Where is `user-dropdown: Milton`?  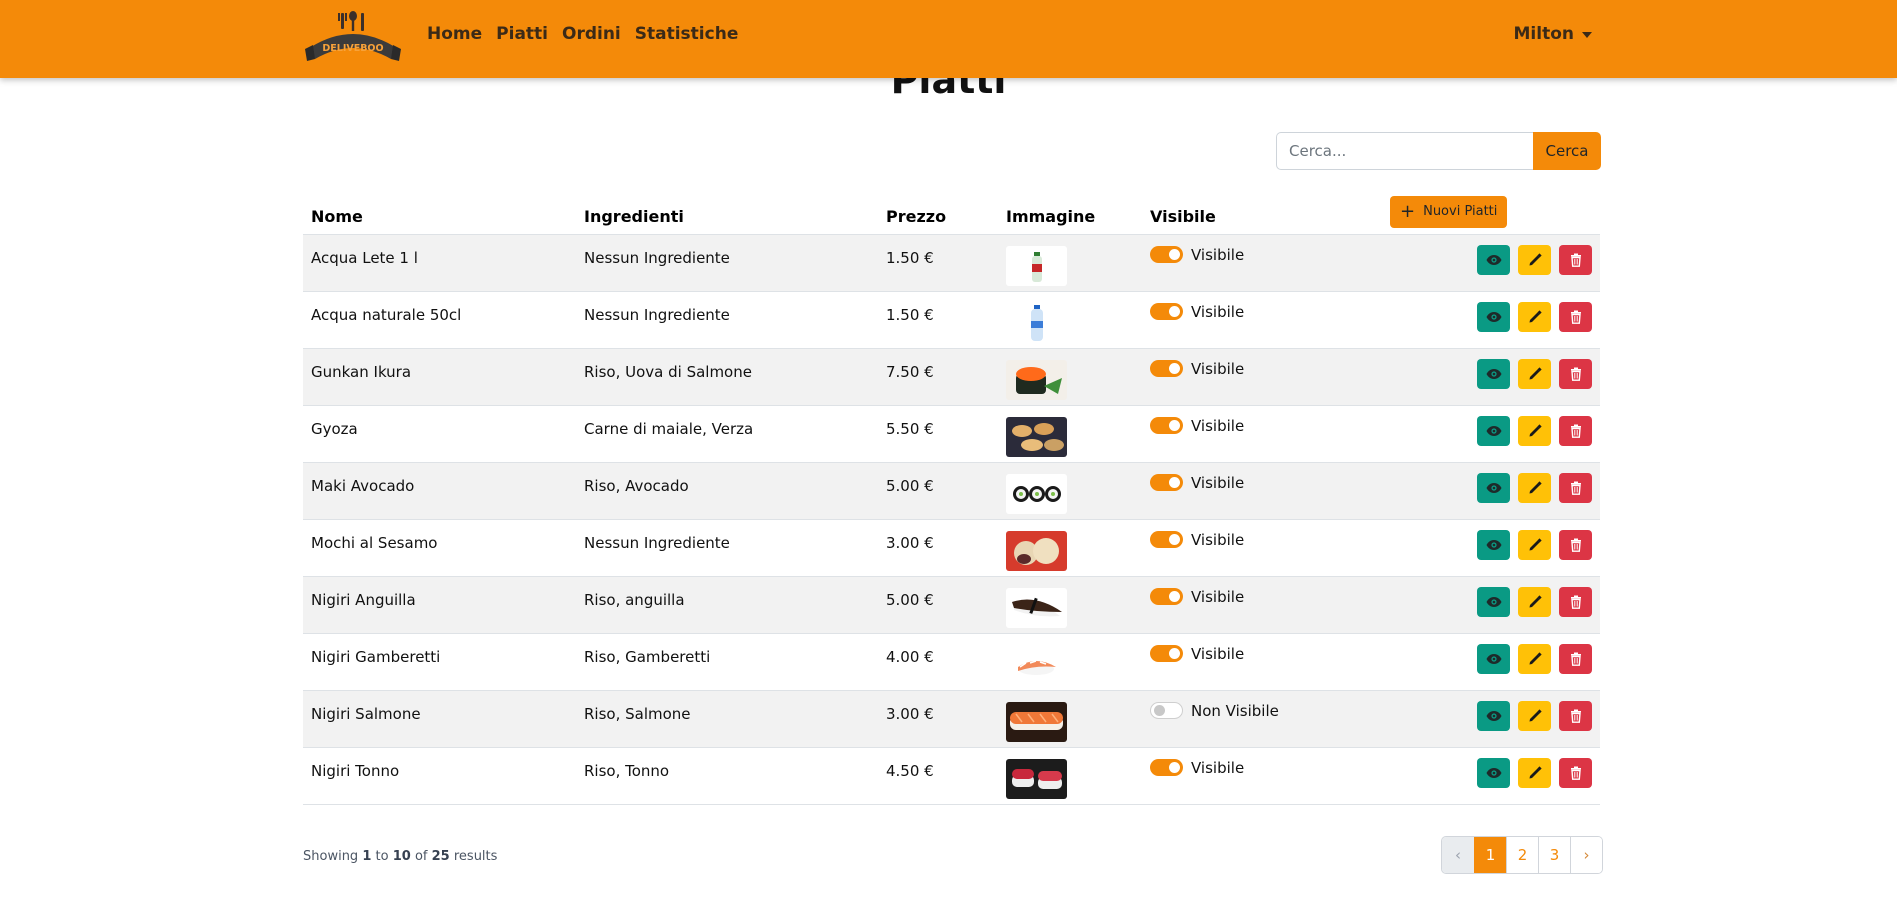 user-dropdown: Milton is located at coordinates (1553, 34).